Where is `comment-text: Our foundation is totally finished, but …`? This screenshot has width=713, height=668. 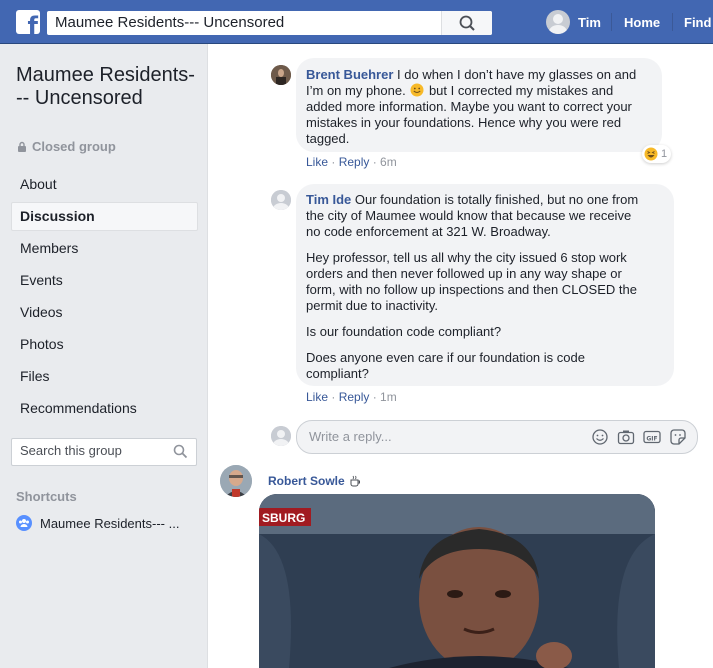 comment-text: Our foundation is totally finished, but … is located at coordinates (495, 199).